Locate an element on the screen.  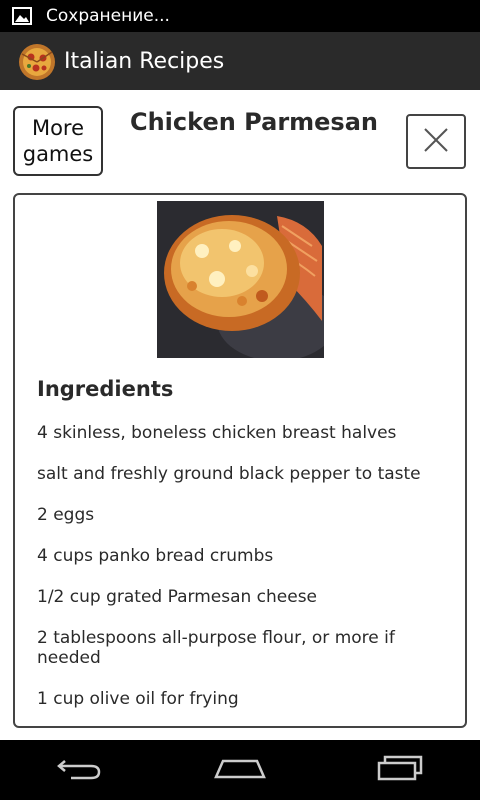
ingredient-item: 2 eggs is located at coordinates (66, 515).